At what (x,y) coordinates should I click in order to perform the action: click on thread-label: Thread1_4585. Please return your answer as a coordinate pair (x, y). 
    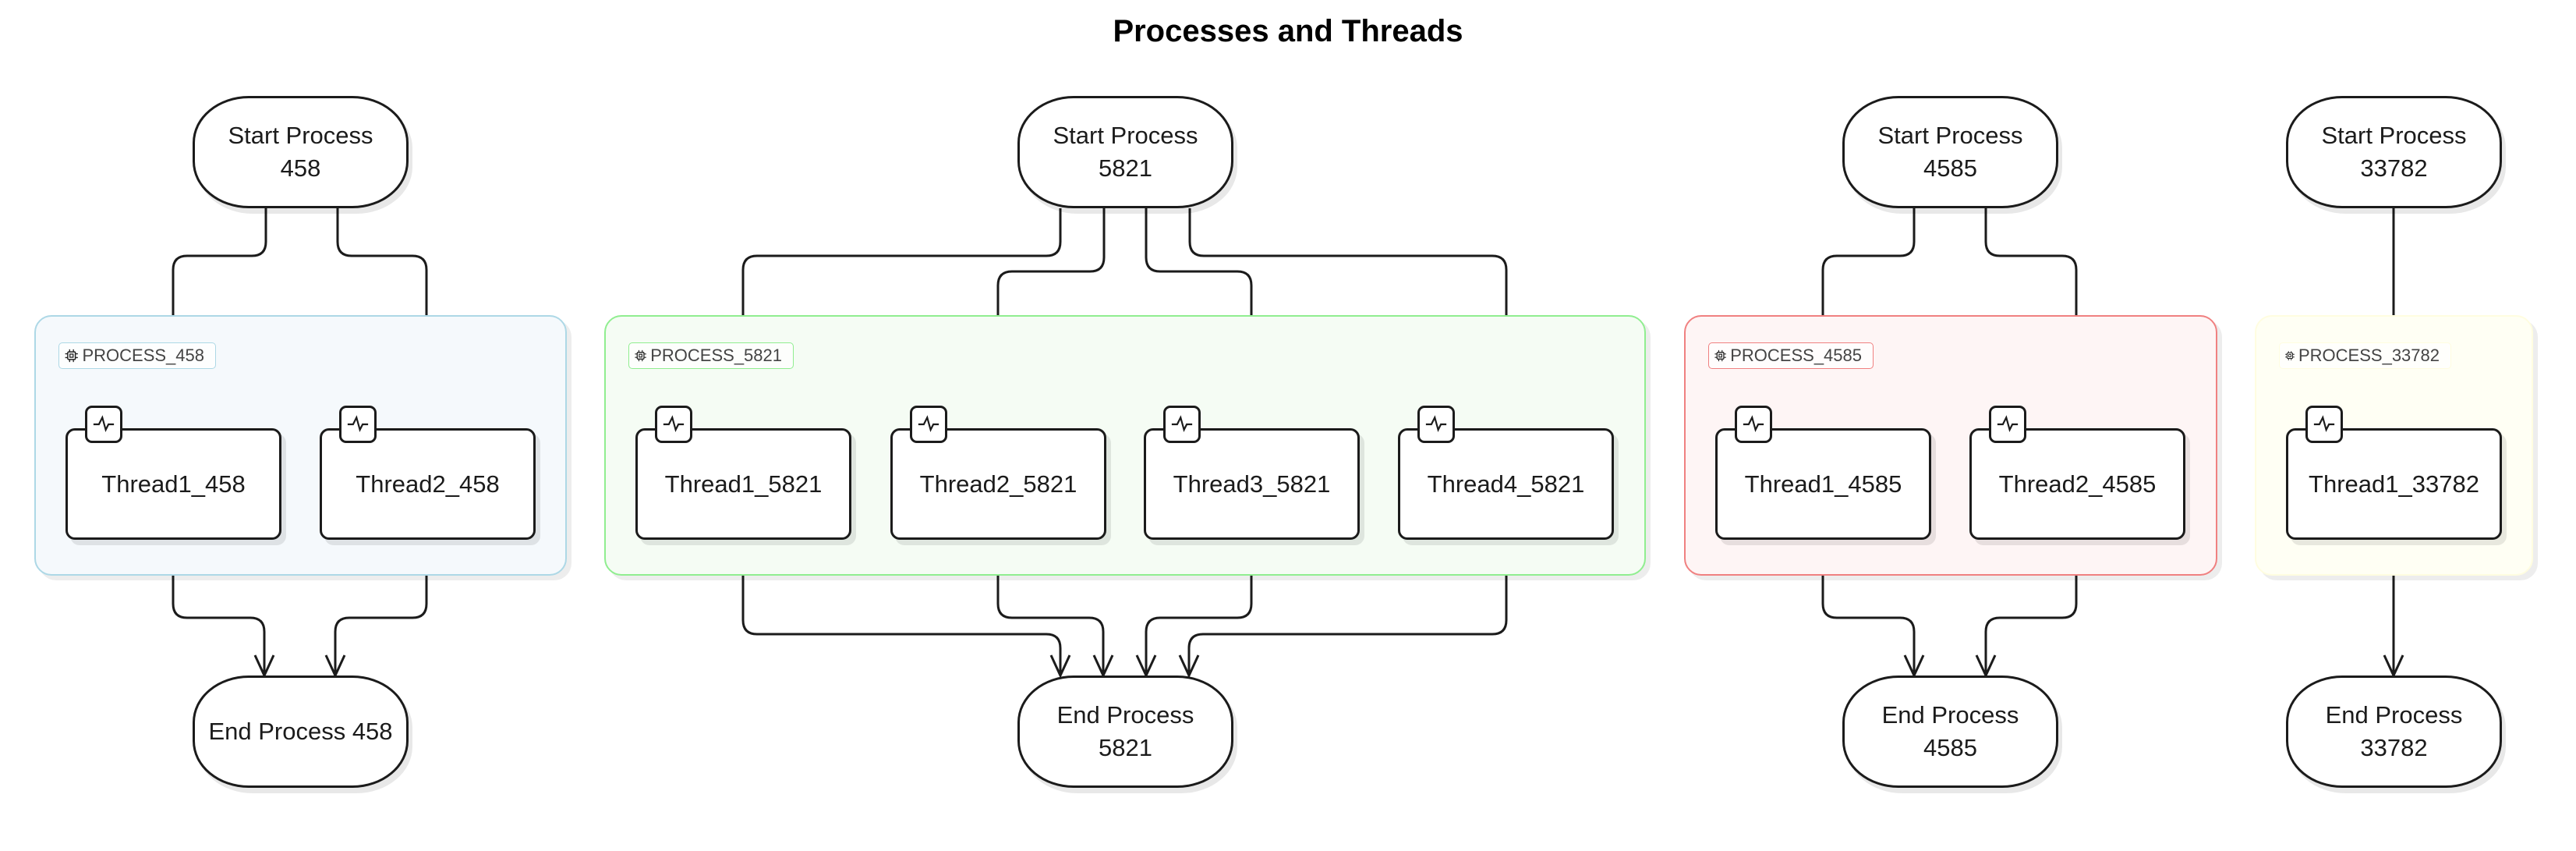
    Looking at the image, I should click on (1823, 484).